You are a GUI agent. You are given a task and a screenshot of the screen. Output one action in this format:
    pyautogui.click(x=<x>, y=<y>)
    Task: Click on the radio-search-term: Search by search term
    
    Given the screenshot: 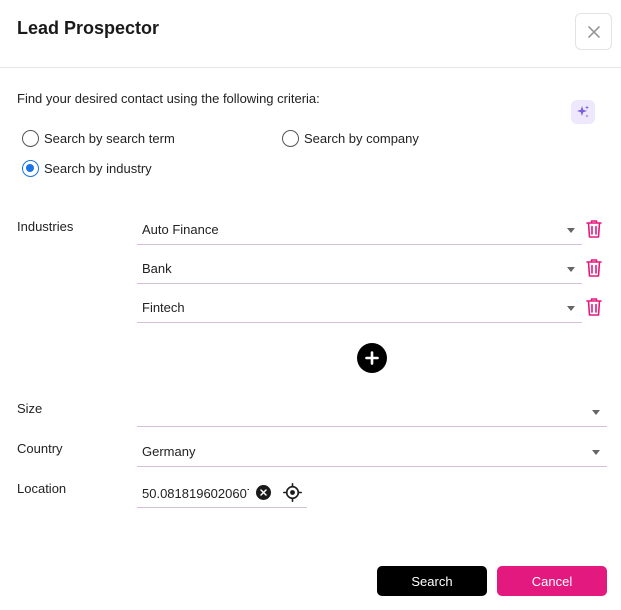 What is the action you would take?
    pyautogui.click(x=98, y=138)
    